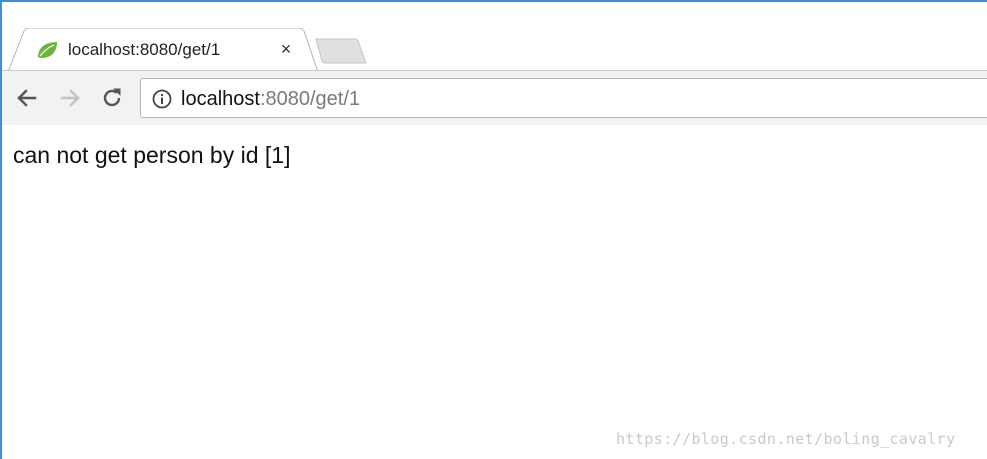 This screenshot has width=987, height=459. I want to click on browser-toolbar: localhost:8080/get/1, so click(494, 98).